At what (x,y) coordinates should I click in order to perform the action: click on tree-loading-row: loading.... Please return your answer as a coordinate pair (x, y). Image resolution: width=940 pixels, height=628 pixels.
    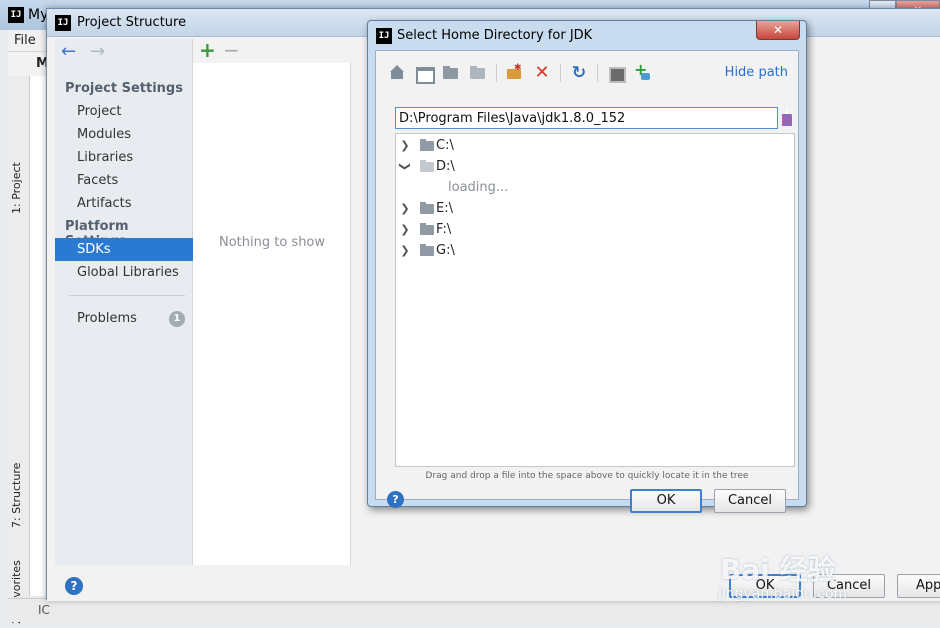
    Looking at the image, I should click on (595, 187).